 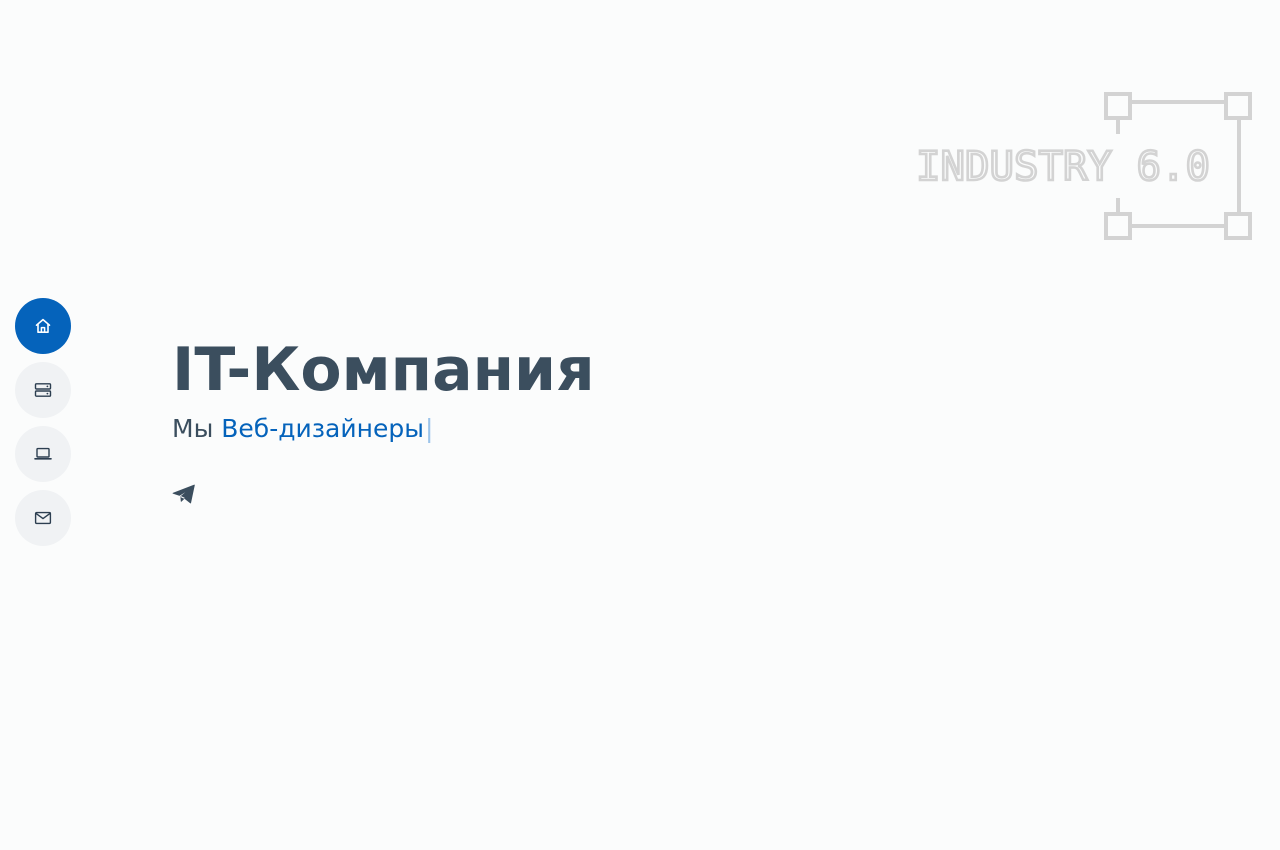 I want to click on server-icon, so click(x=43, y=390).